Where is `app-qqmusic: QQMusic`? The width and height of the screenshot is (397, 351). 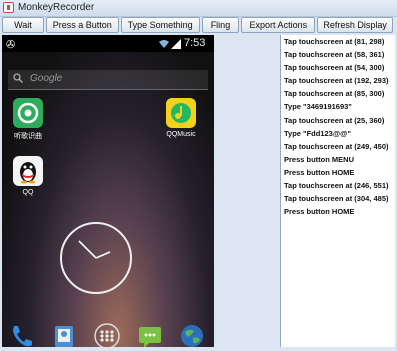 app-qqmusic: QQMusic is located at coordinates (181, 118).